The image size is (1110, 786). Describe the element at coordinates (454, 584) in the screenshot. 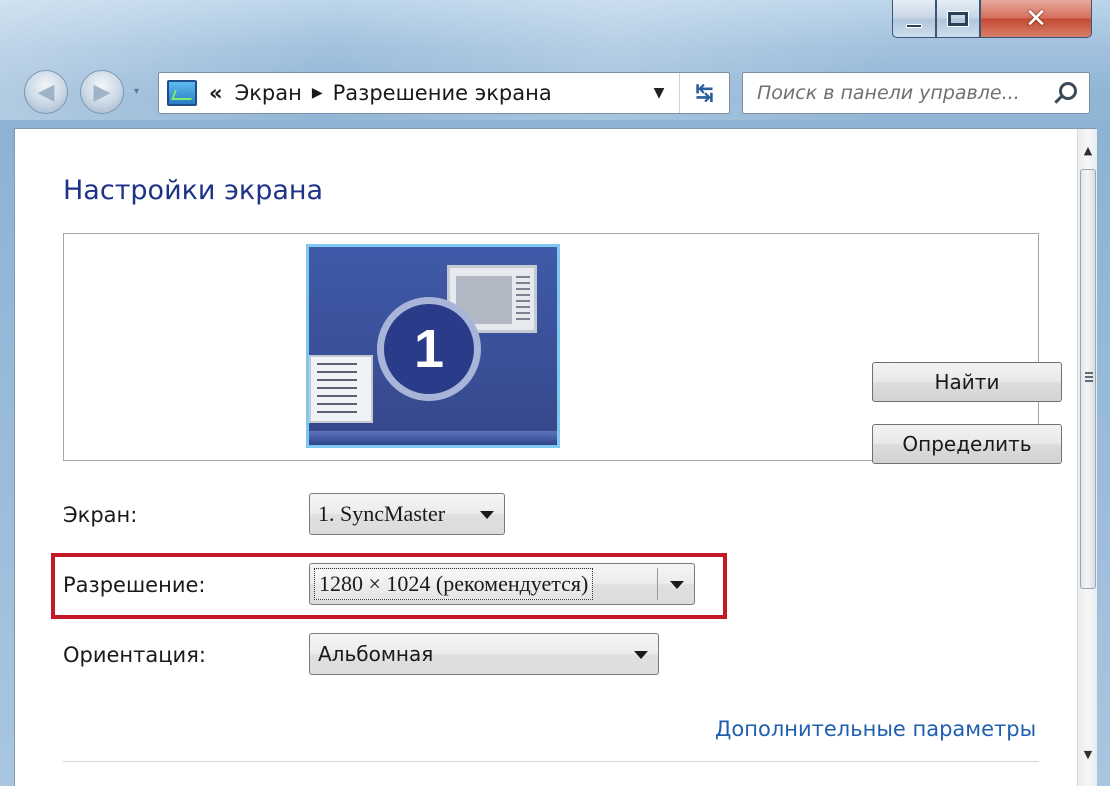

I see `resolution-select-value: 1280 × 1024 (рекомендуется)` at that location.